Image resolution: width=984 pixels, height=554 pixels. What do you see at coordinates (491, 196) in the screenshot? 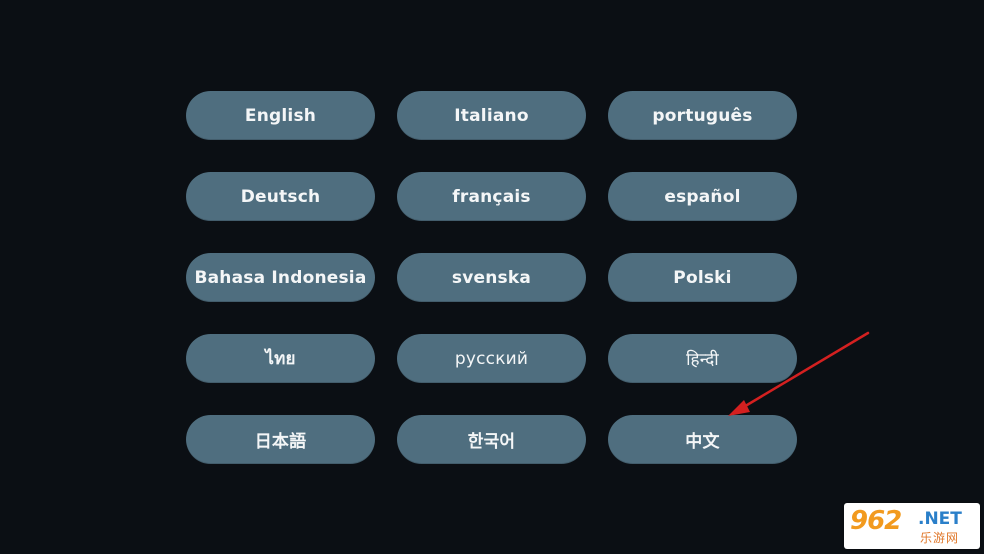
I see `language-button-francais: français` at bounding box center [491, 196].